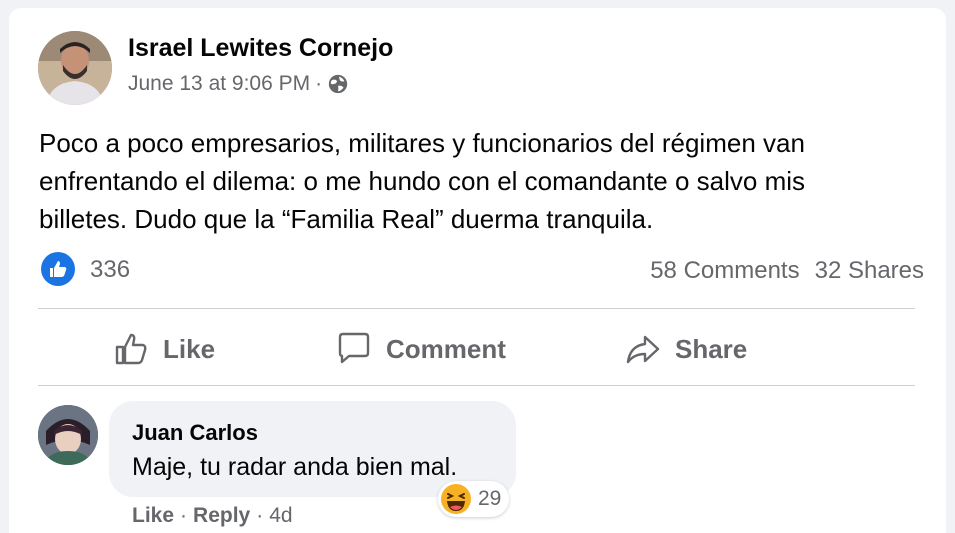  Describe the element at coordinates (456, 499) in the screenshot. I see `haha-emoji-icon` at that location.